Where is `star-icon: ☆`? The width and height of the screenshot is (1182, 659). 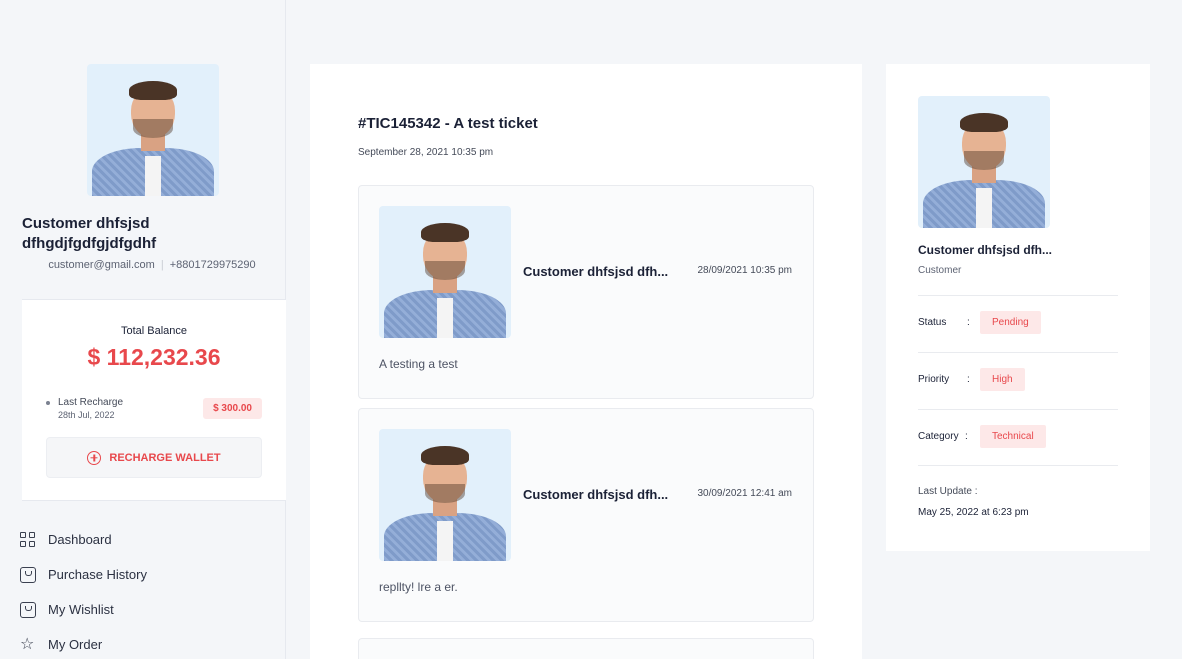
star-icon: ☆ is located at coordinates (27, 644).